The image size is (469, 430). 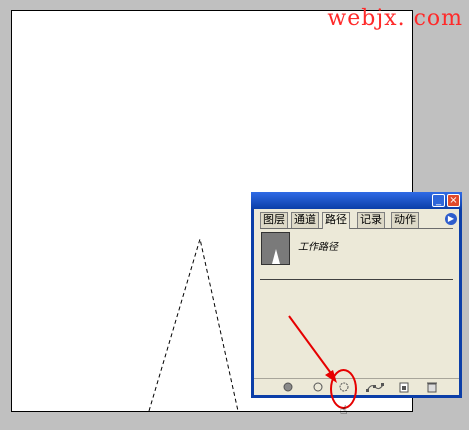 What do you see at coordinates (312, 349) in the screenshot?
I see `annotation-arrow` at bounding box center [312, 349].